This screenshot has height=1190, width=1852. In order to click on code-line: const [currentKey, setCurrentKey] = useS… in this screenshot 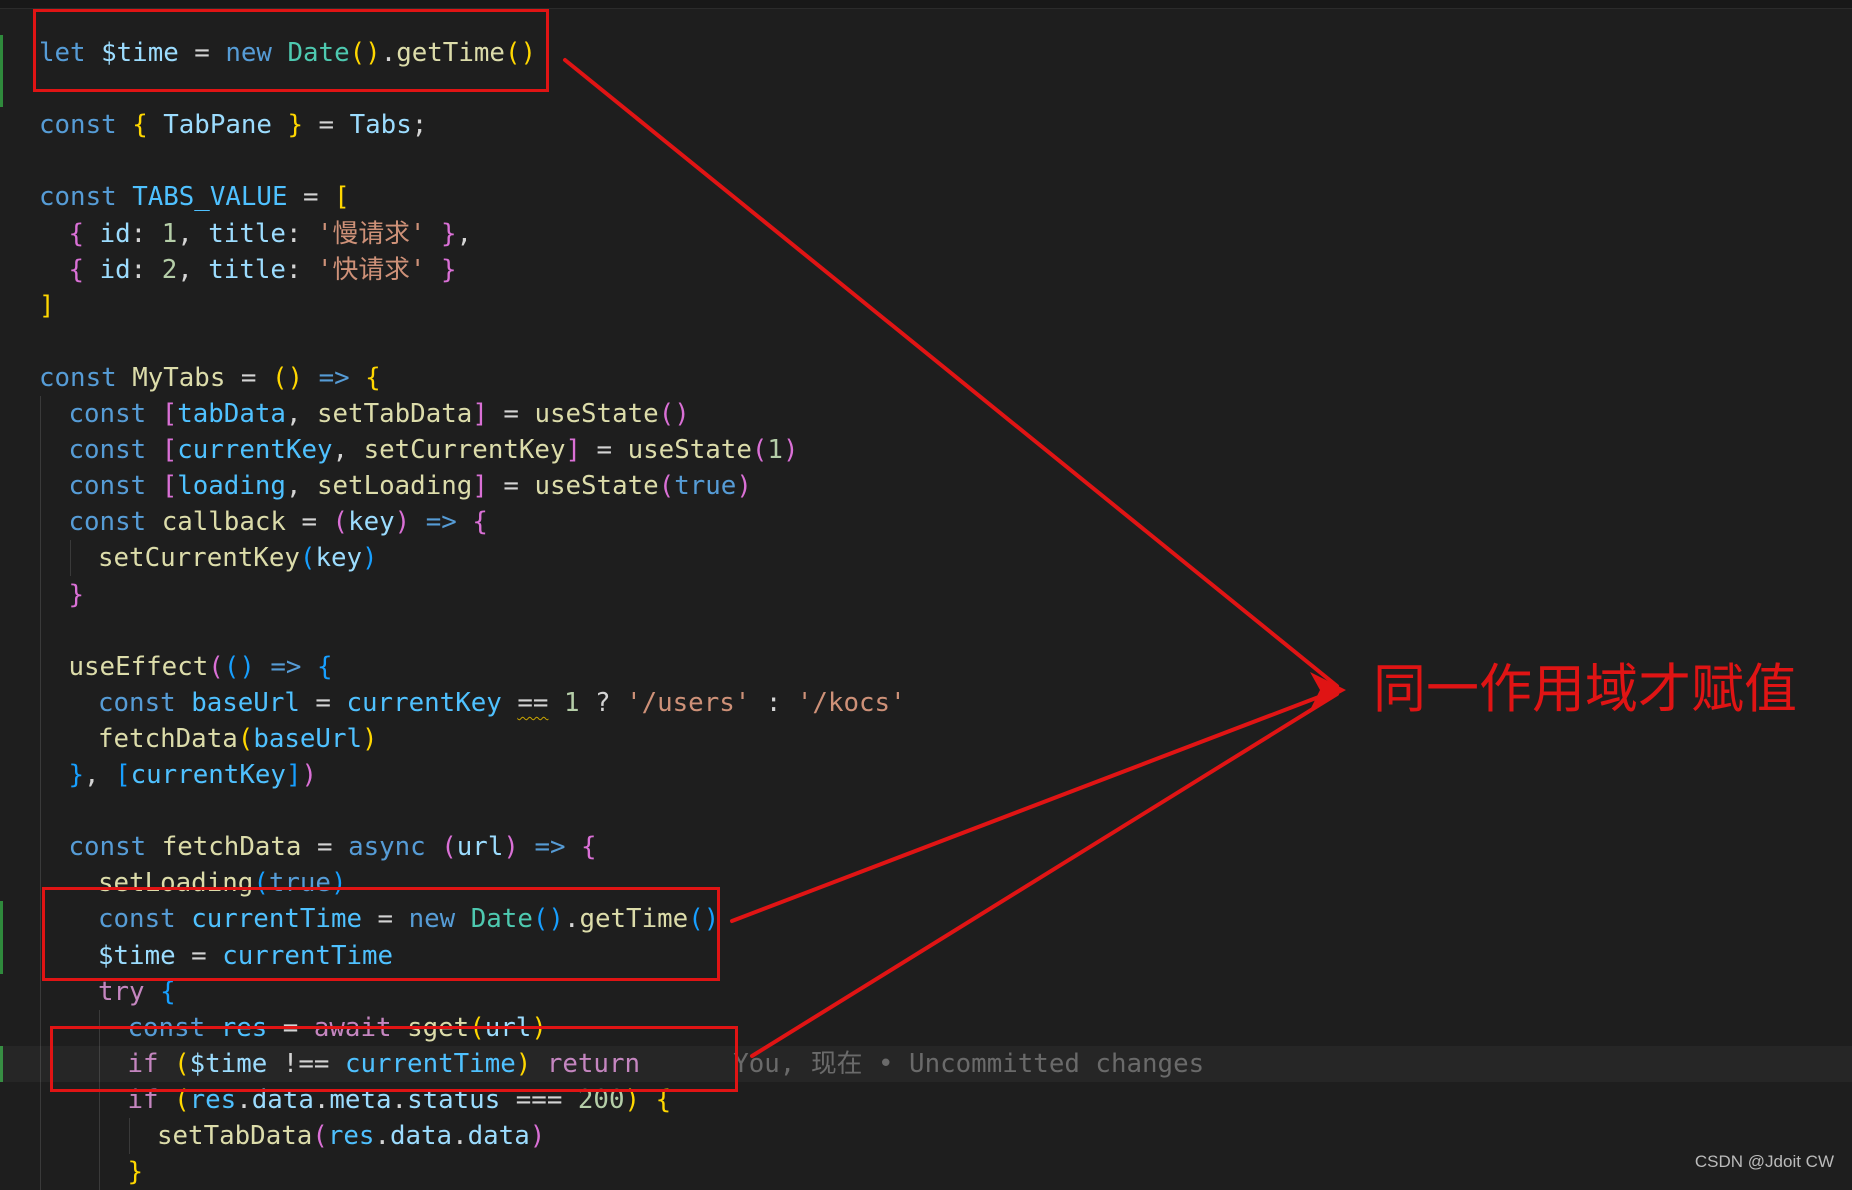, I will do `click(399, 450)`.